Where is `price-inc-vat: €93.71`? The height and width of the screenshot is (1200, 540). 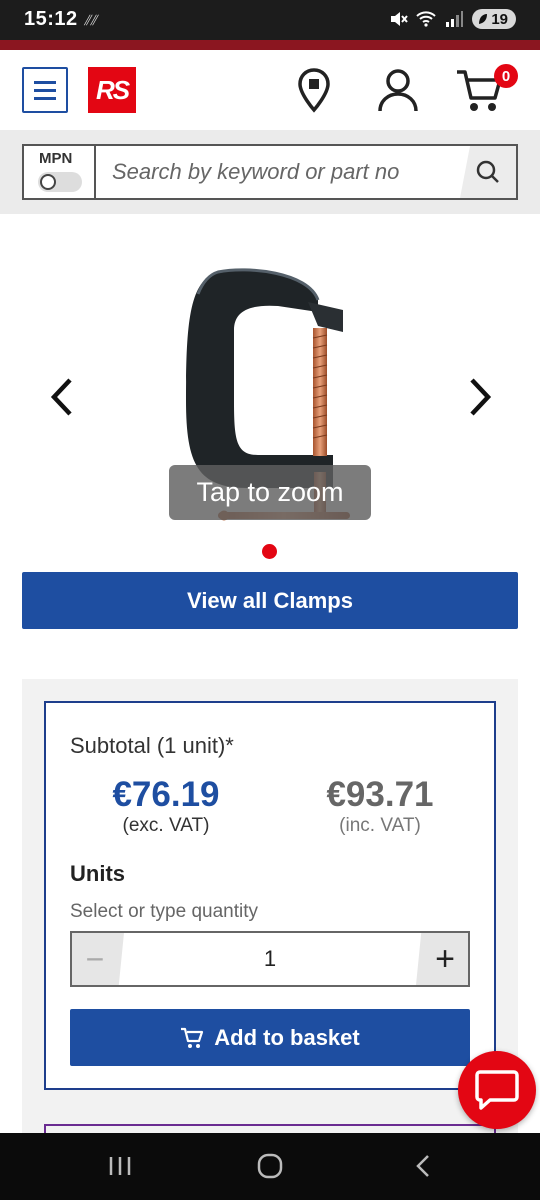 price-inc-vat: €93.71 is located at coordinates (380, 794).